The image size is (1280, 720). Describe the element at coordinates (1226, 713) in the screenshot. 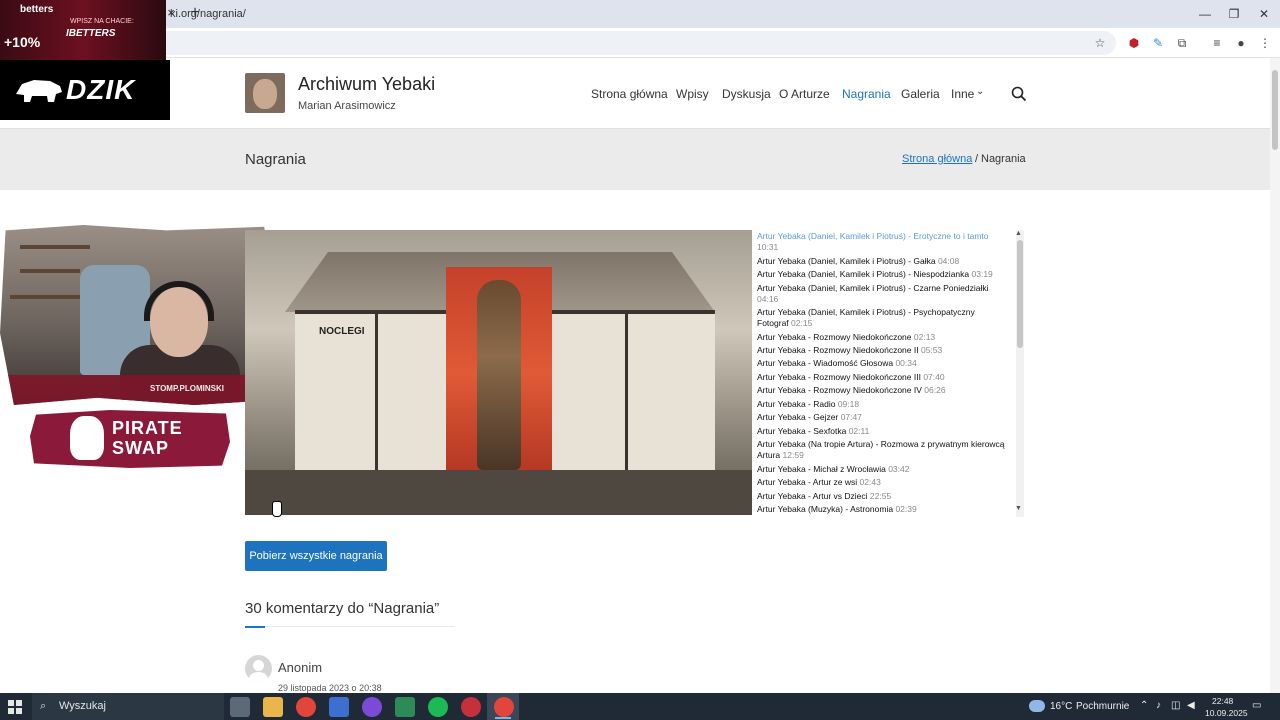

I see `clock-date: 10.09.2025` at that location.